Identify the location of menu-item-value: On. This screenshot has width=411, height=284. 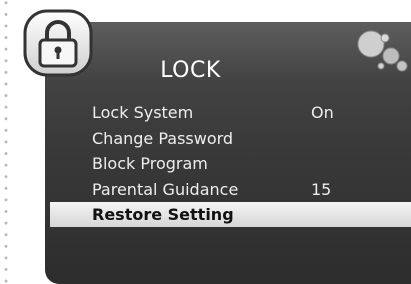
(322, 112).